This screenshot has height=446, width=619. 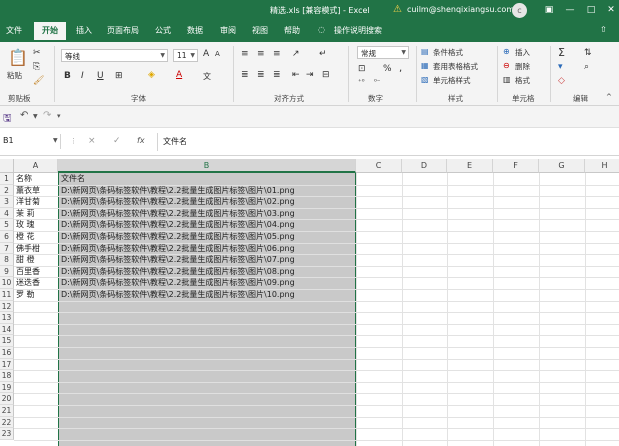 I want to click on cell-name: 薰衣草, so click(x=28, y=191).